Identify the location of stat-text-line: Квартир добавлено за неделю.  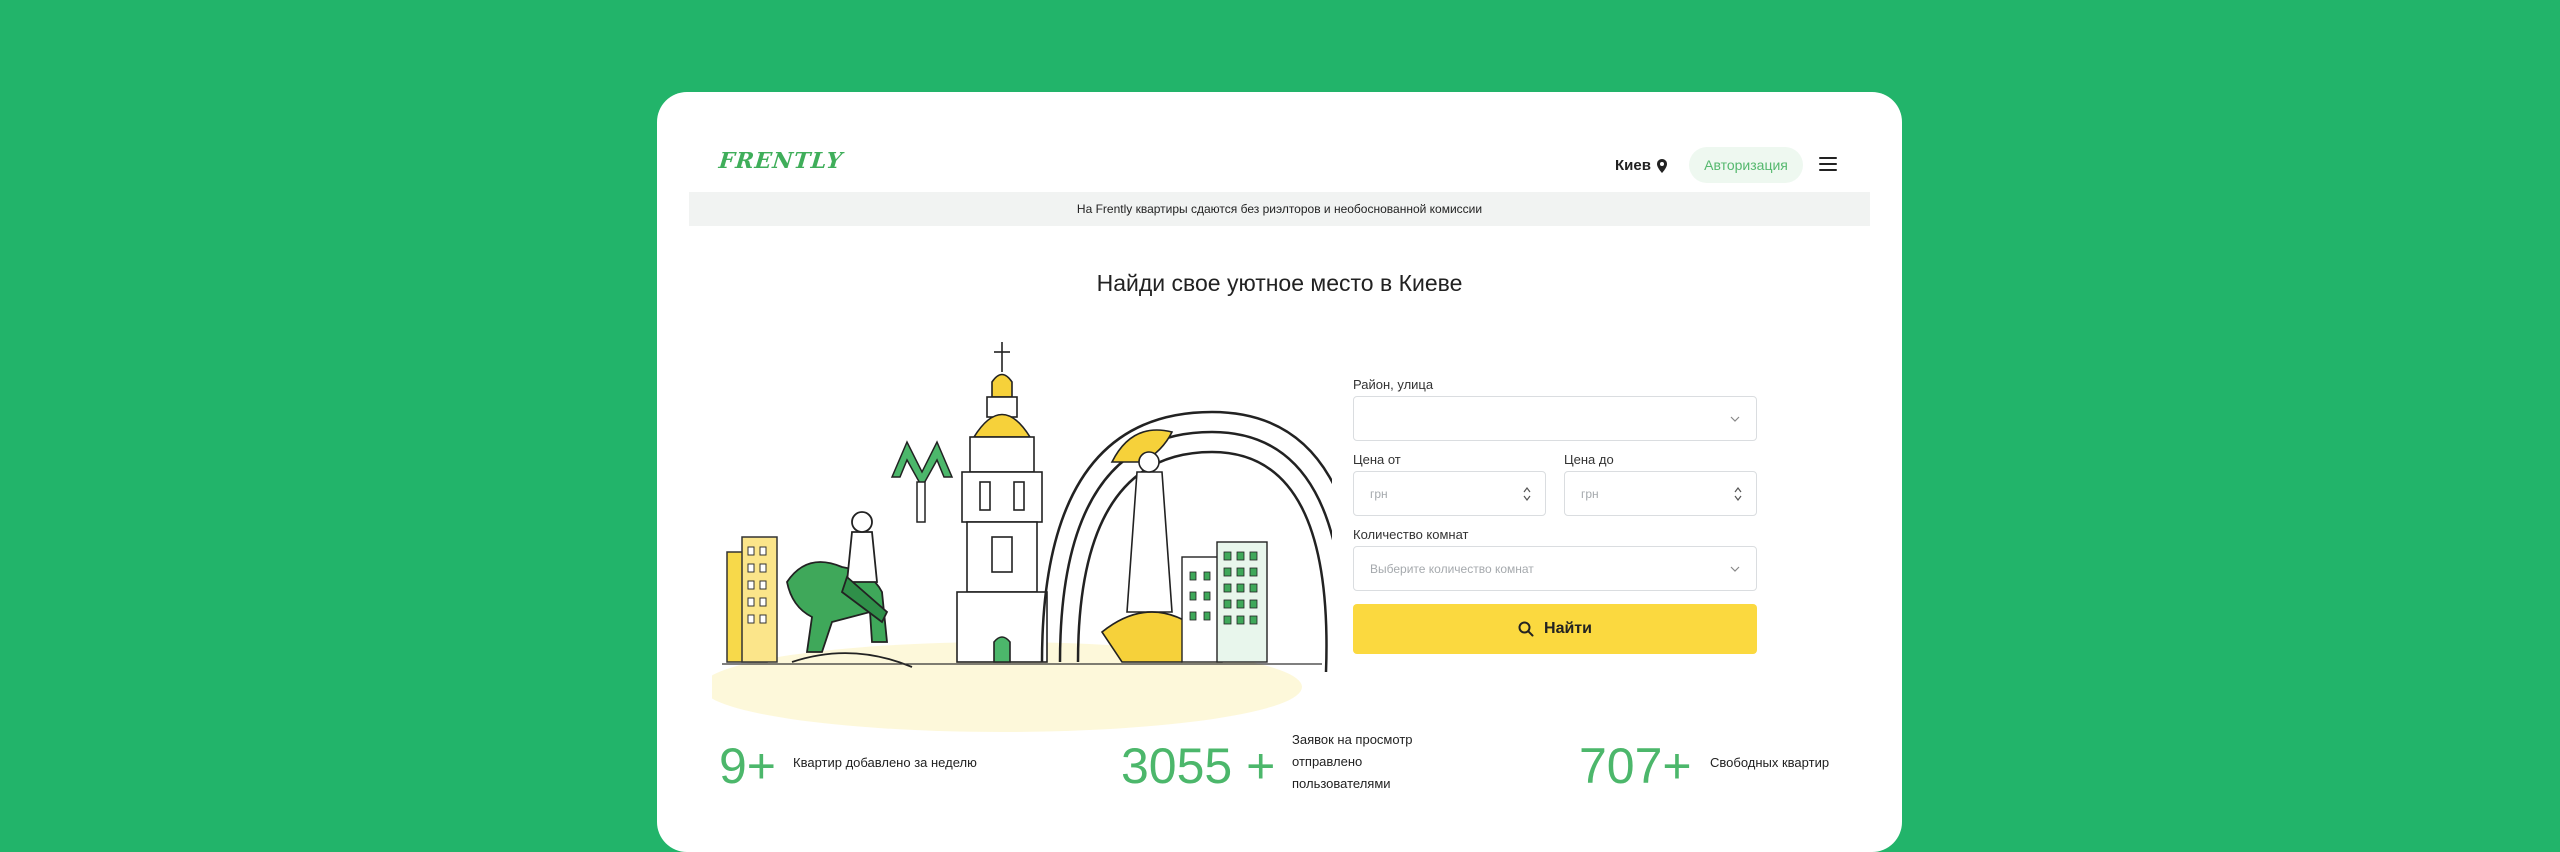
(885, 762).